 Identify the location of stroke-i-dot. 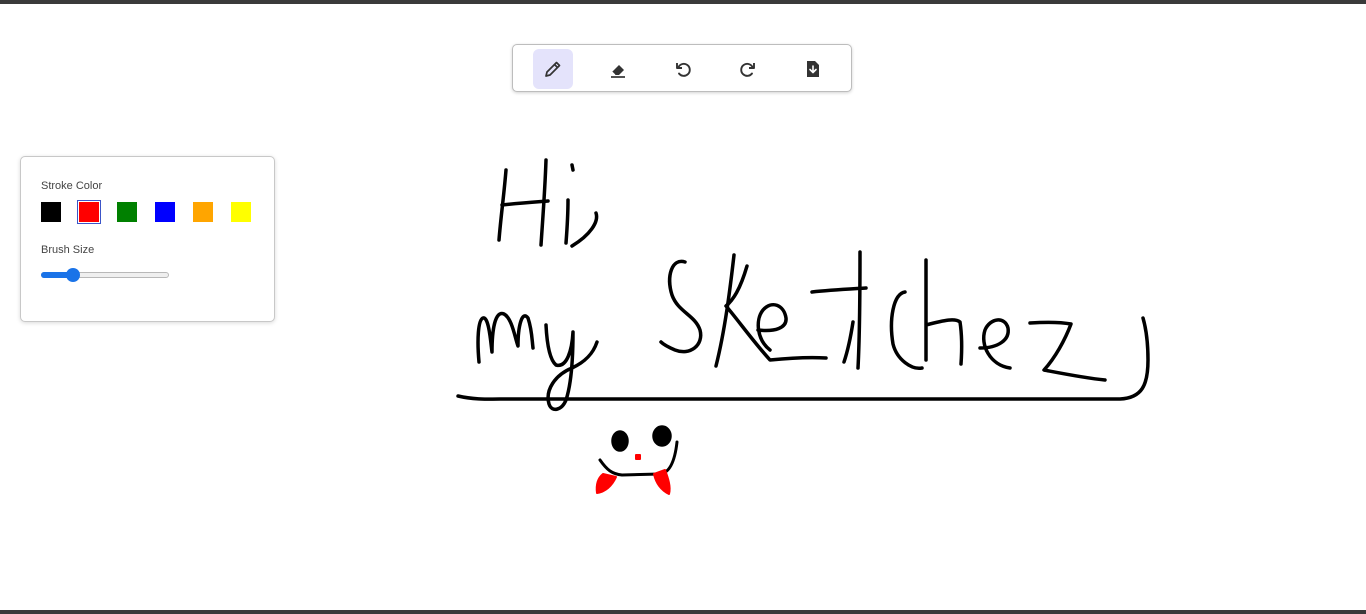
(572, 167).